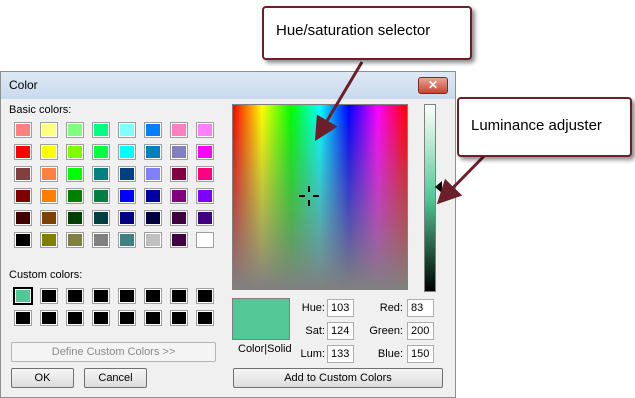 The height and width of the screenshot is (398, 635). Describe the element at coordinates (339, 101) in the screenshot. I see `hue-callout-arrow` at that location.